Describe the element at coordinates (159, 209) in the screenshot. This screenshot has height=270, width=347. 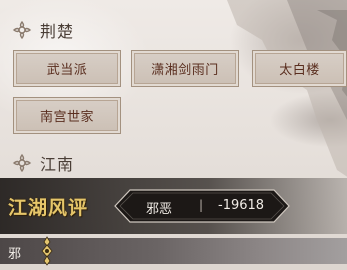
I see `reputation-label: 邪恶` at that location.